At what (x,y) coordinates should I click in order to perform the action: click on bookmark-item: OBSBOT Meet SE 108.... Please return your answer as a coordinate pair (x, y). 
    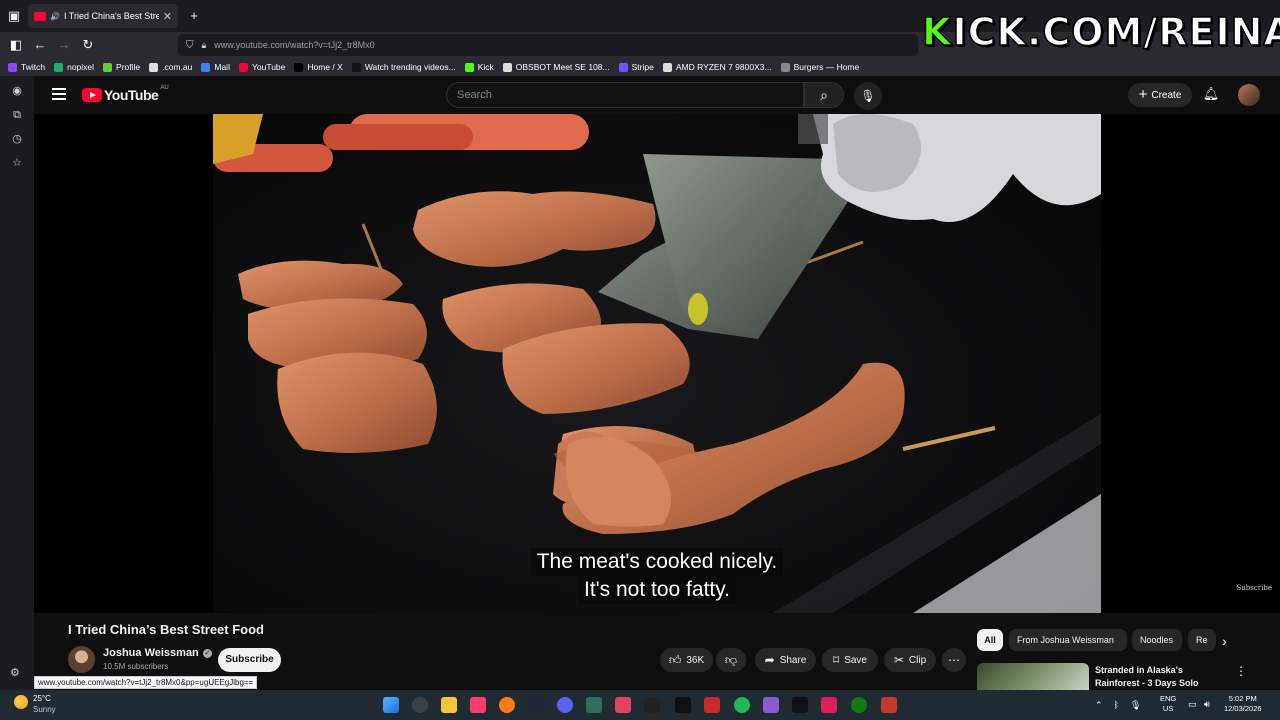
    Looking at the image, I should click on (556, 67).